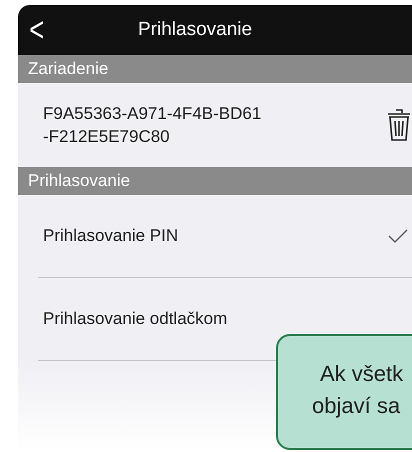 The image size is (412, 452). What do you see at coordinates (357, 406) in the screenshot?
I see `callout-text: objaví sa` at bounding box center [357, 406].